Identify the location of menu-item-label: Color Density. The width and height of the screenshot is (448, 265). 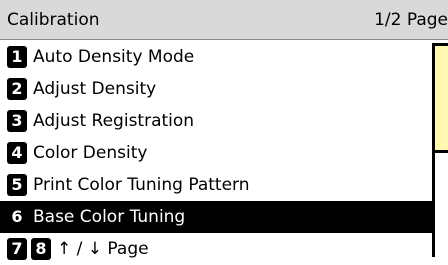
(90, 153).